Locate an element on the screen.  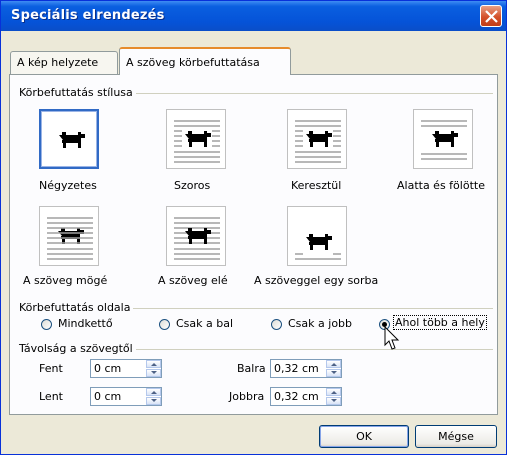
title-bar: Speciális elrendezés is located at coordinates (253, 16).